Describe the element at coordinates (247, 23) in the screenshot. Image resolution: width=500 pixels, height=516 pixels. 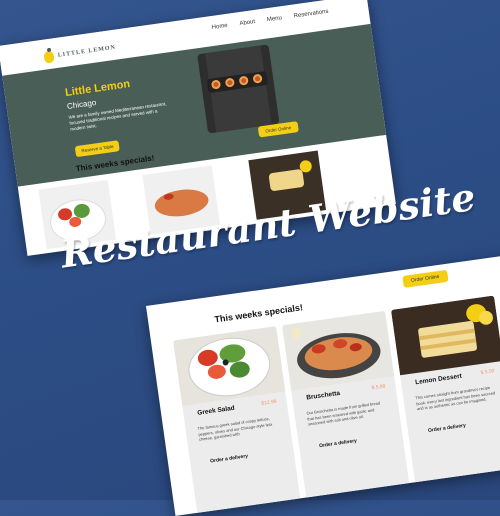
I see `nav-about: About` at that location.